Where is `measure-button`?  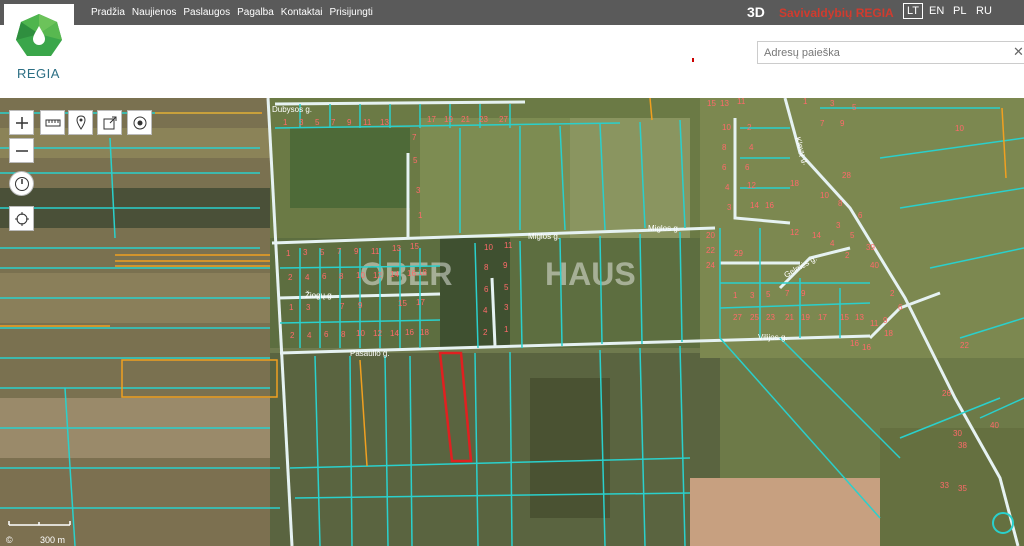 measure-button is located at coordinates (52, 122).